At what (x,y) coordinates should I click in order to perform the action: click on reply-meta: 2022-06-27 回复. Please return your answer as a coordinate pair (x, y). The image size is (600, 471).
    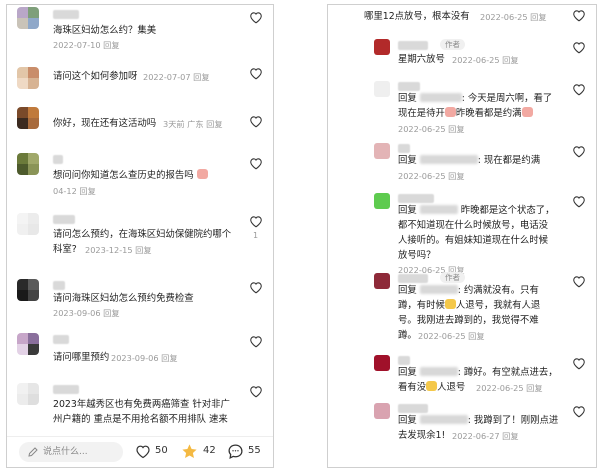
    Looking at the image, I should click on (485, 436).